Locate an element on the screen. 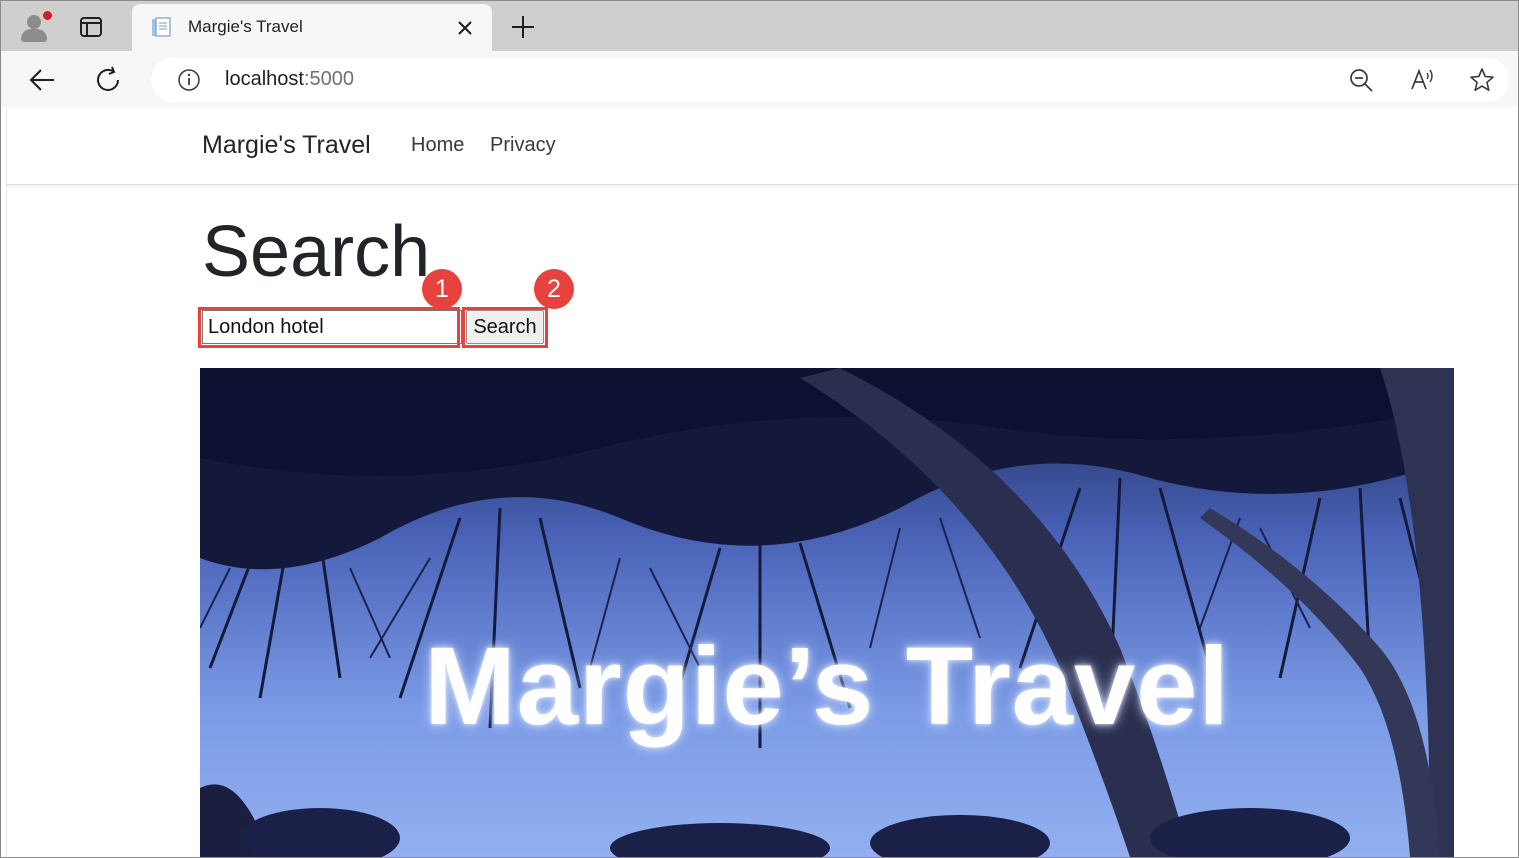 Image resolution: width=1519 pixels, height=858 pixels. tab-actions-icon is located at coordinates (91, 27).